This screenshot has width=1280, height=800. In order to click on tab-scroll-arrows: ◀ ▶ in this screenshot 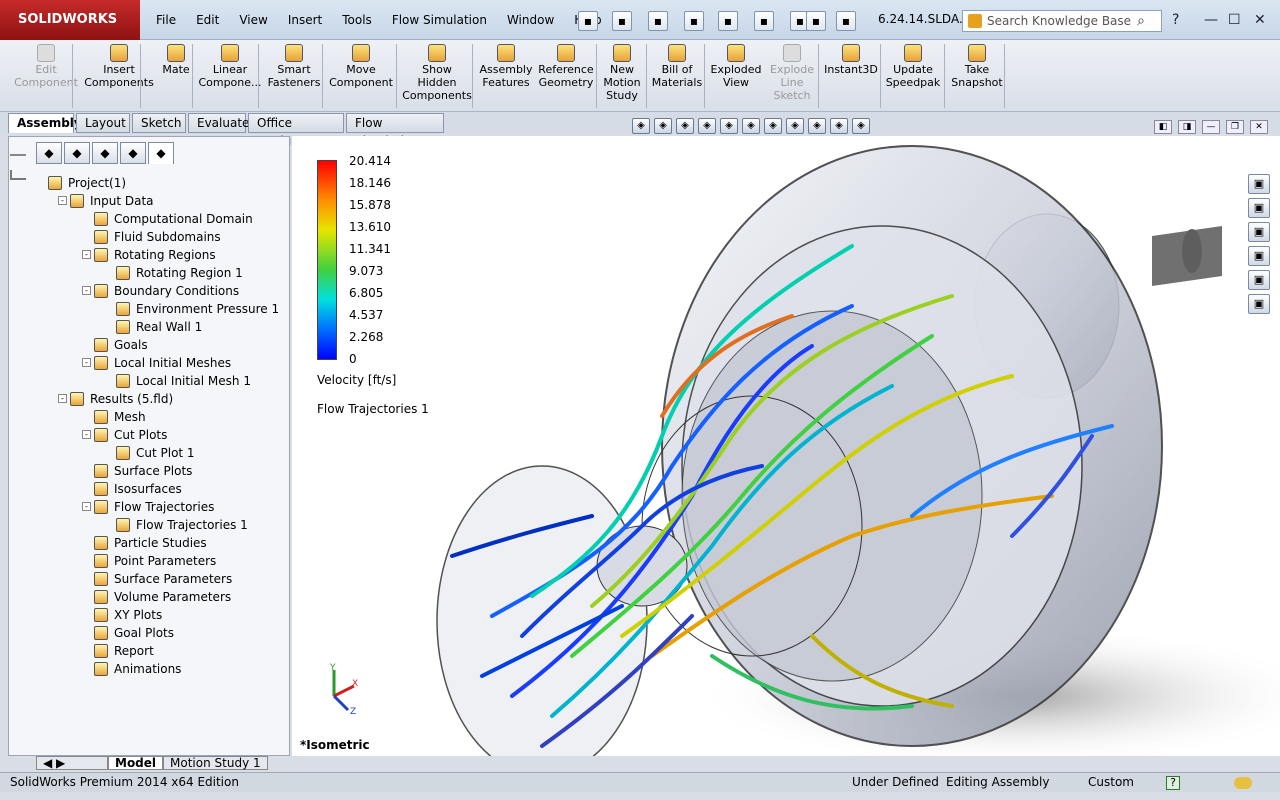, I will do `click(72, 763)`.